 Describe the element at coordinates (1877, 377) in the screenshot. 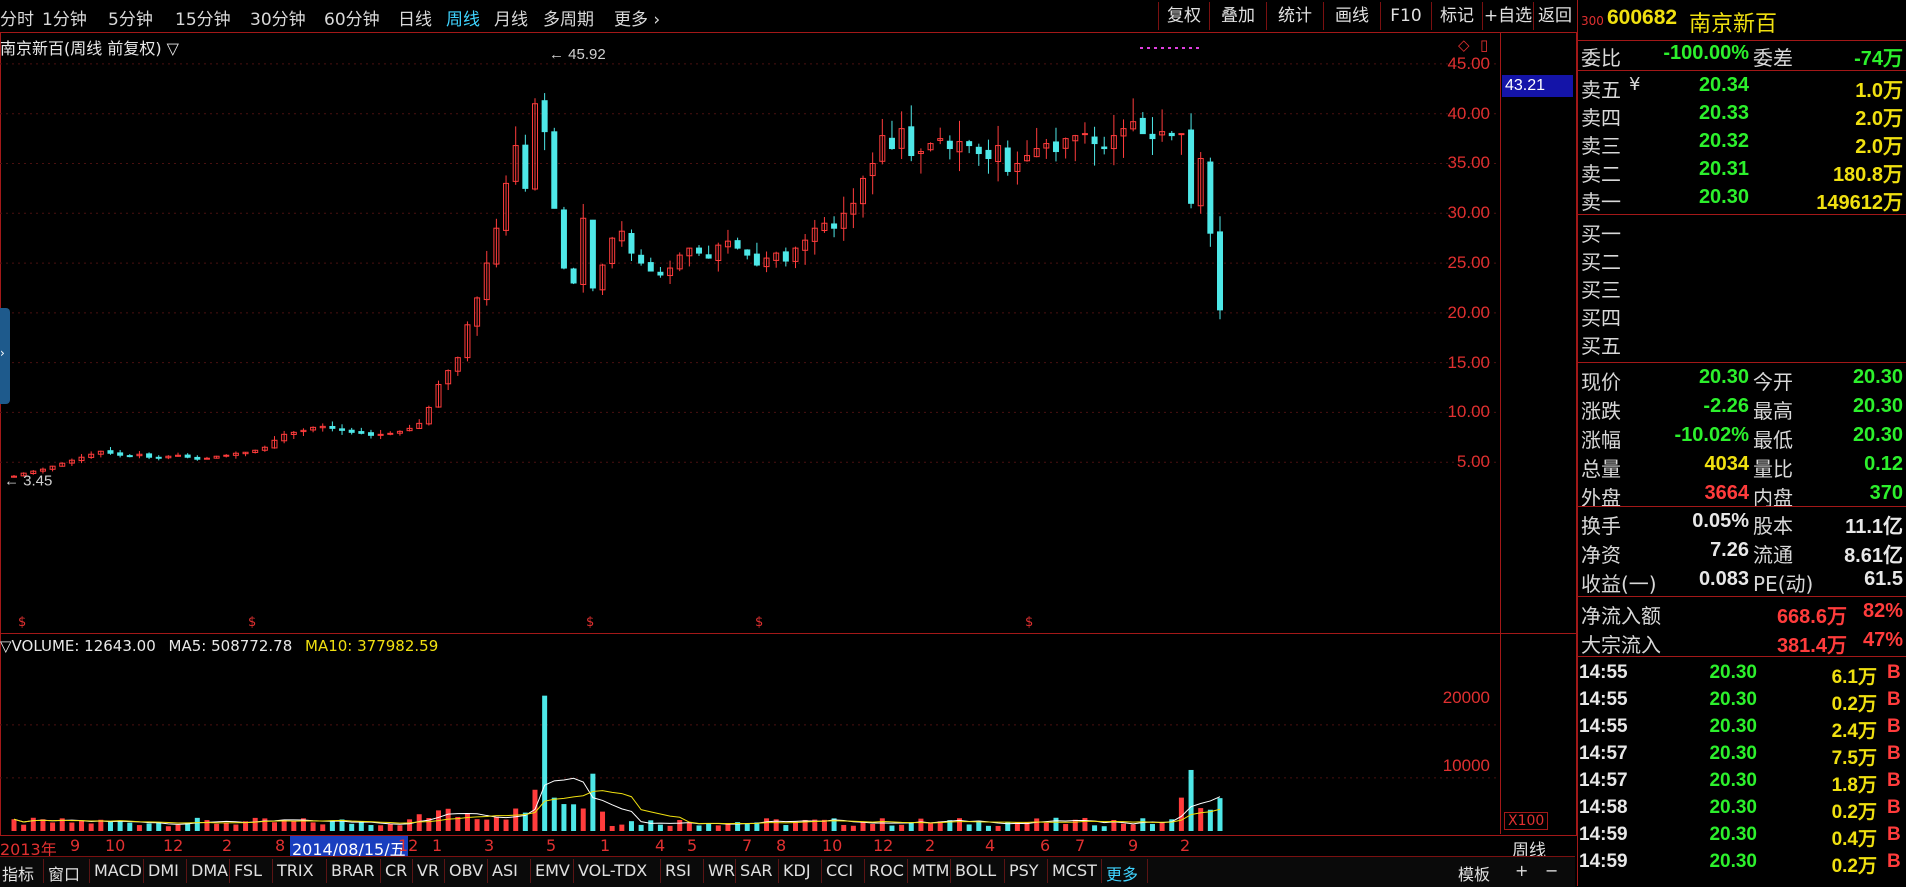

I see `stats-value: 20.30` at that location.